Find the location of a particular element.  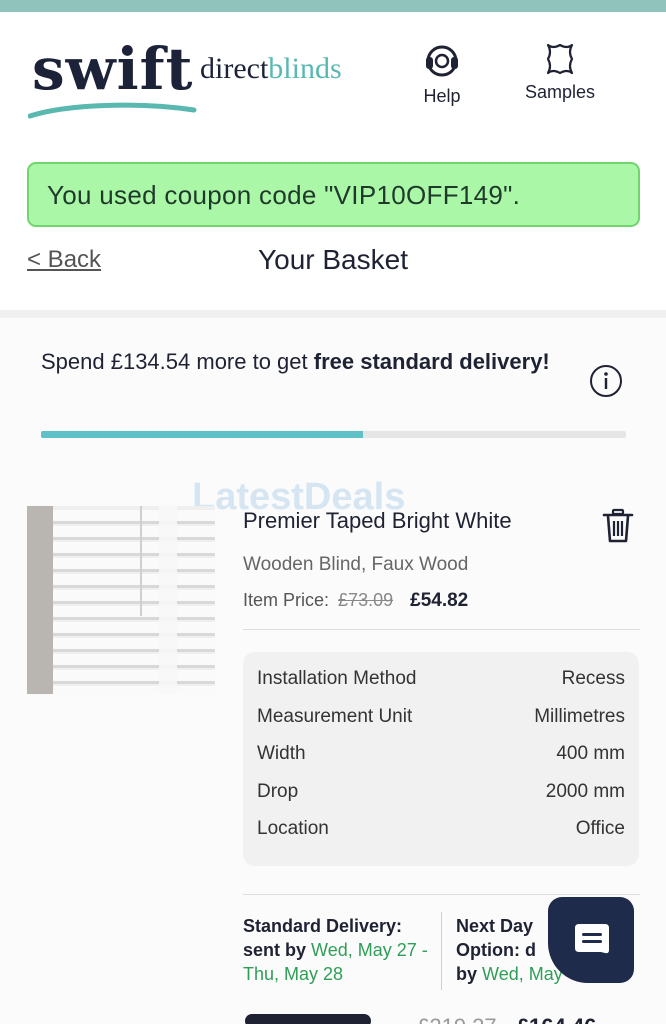

samples-button: Samples is located at coordinates (560, 72).